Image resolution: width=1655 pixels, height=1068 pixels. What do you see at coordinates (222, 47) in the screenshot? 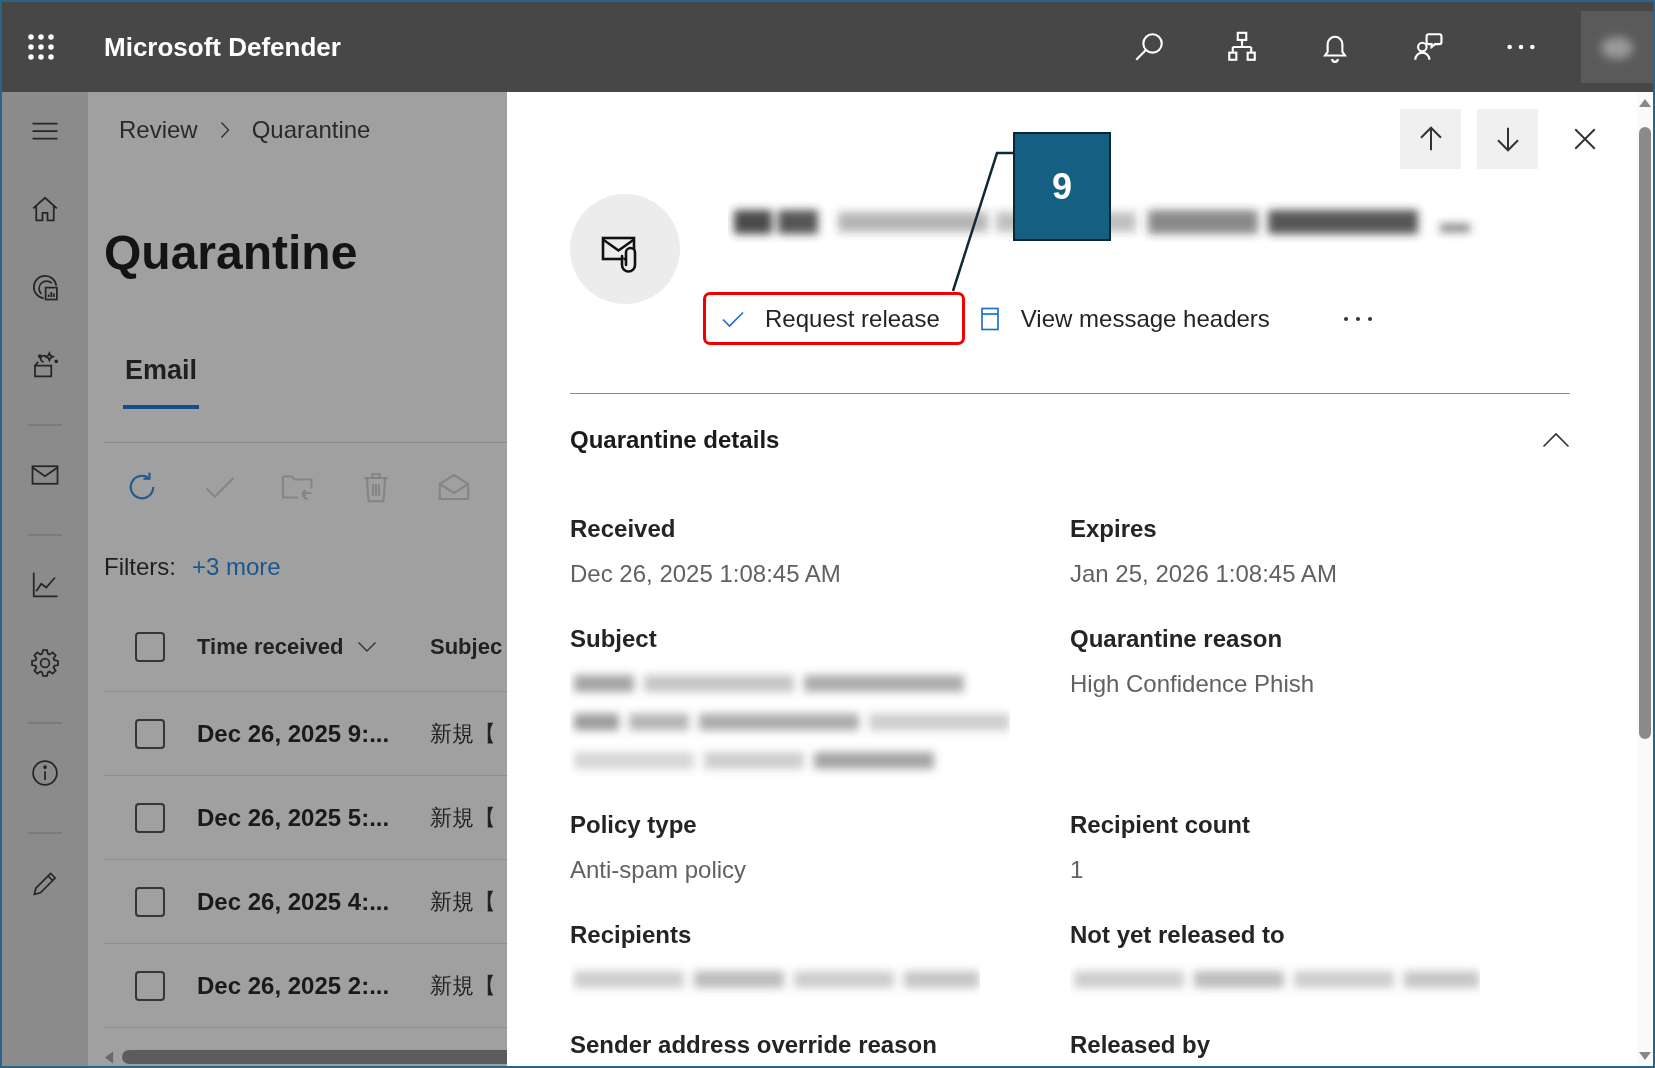
I see `app-title: Microsoft Defender` at bounding box center [222, 47].